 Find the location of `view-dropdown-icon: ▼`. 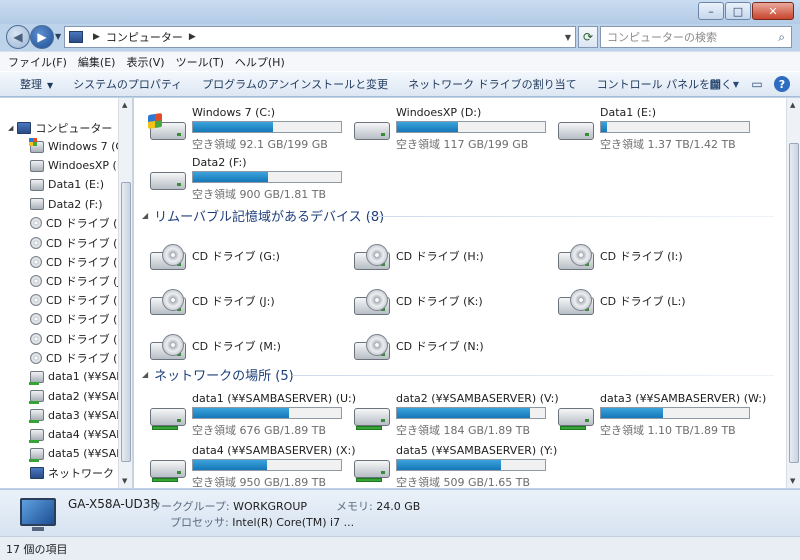

view-dropdown-icon: ▼ is located at coordinates (736, 84).